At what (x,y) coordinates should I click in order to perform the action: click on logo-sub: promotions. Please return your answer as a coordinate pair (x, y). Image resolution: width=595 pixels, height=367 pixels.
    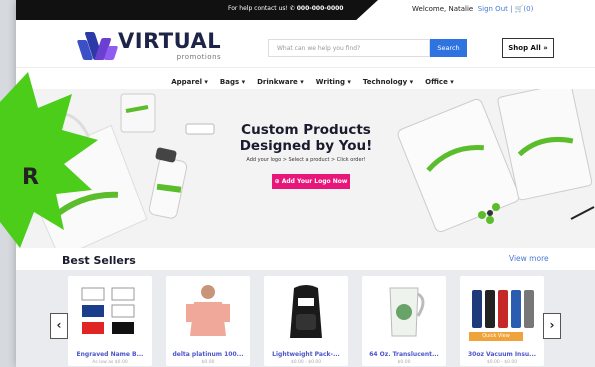
    Looking at the image, I should click on (199, 57).